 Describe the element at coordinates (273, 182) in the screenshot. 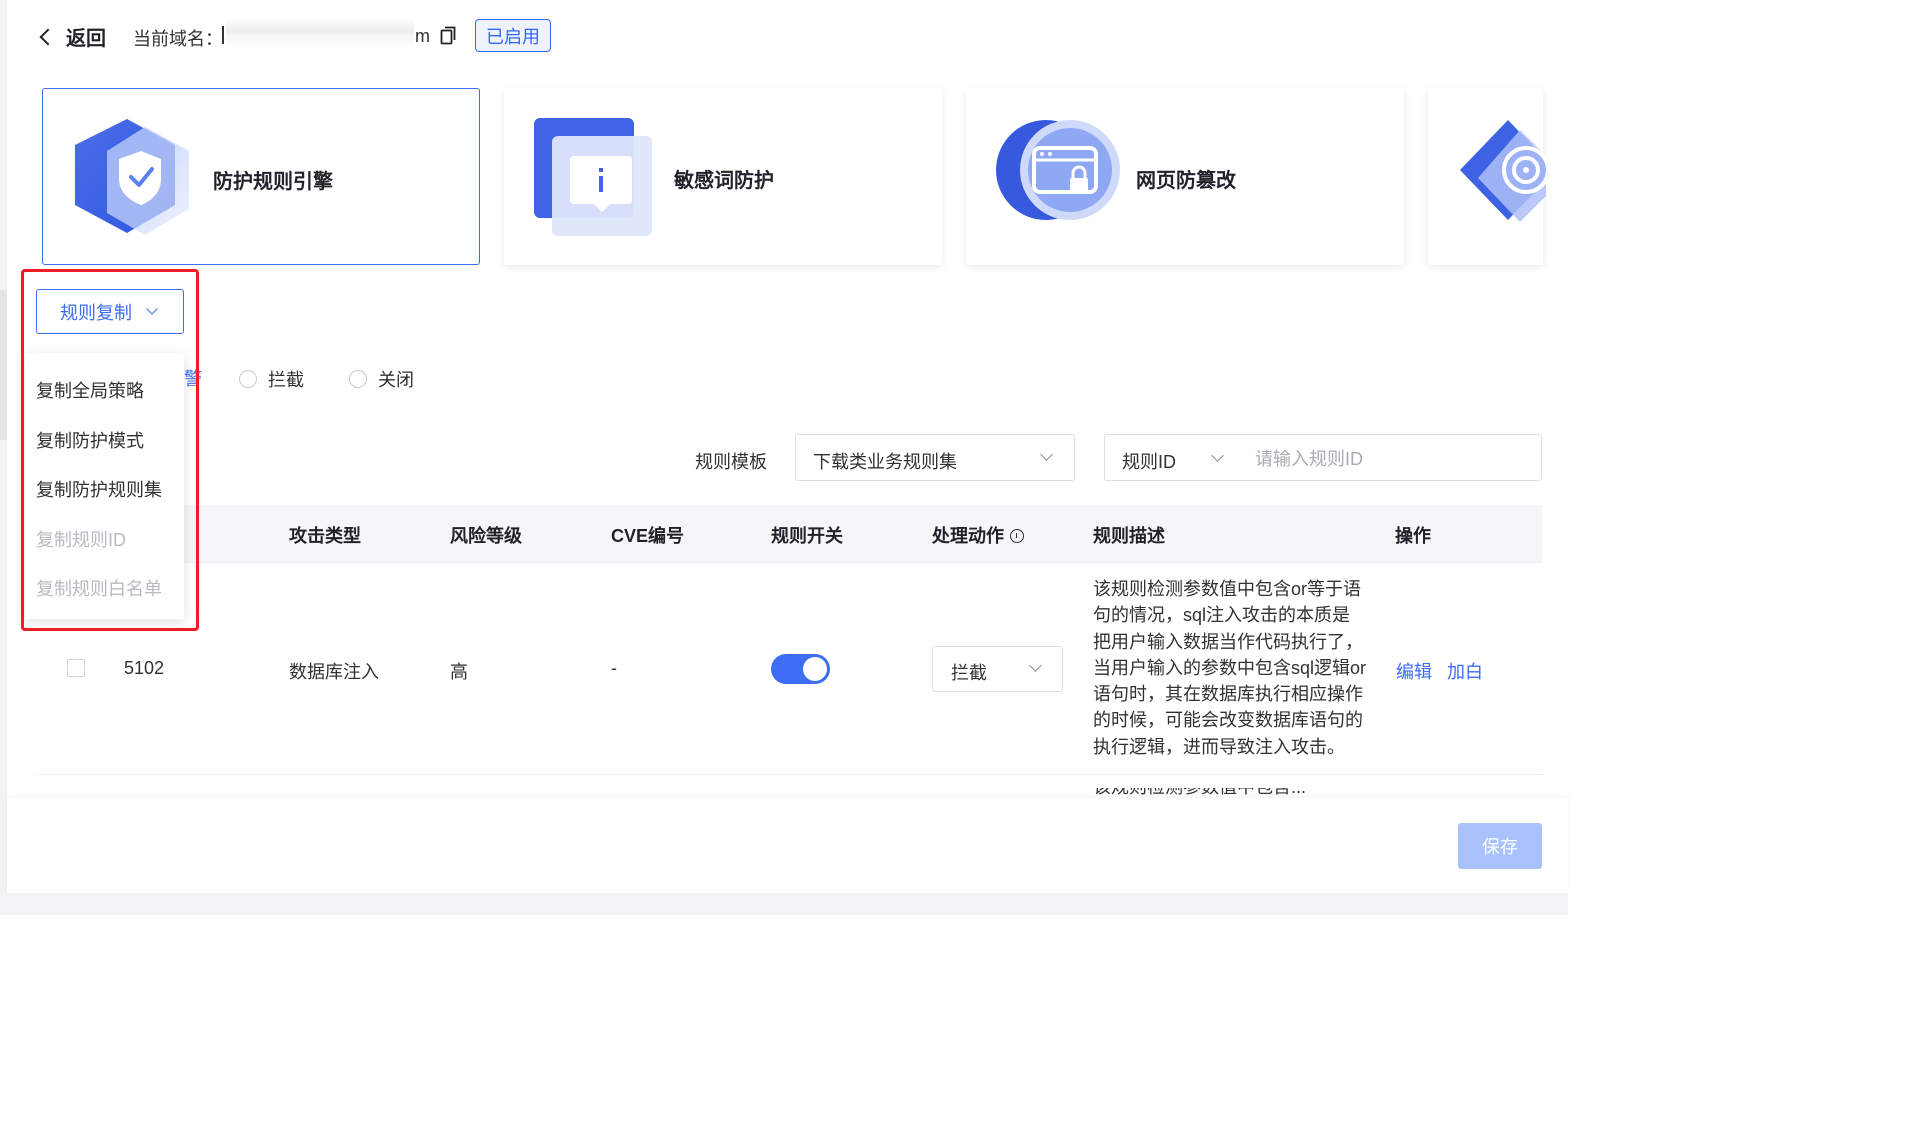

I see `card-label: 防护规则引擎` at that location.